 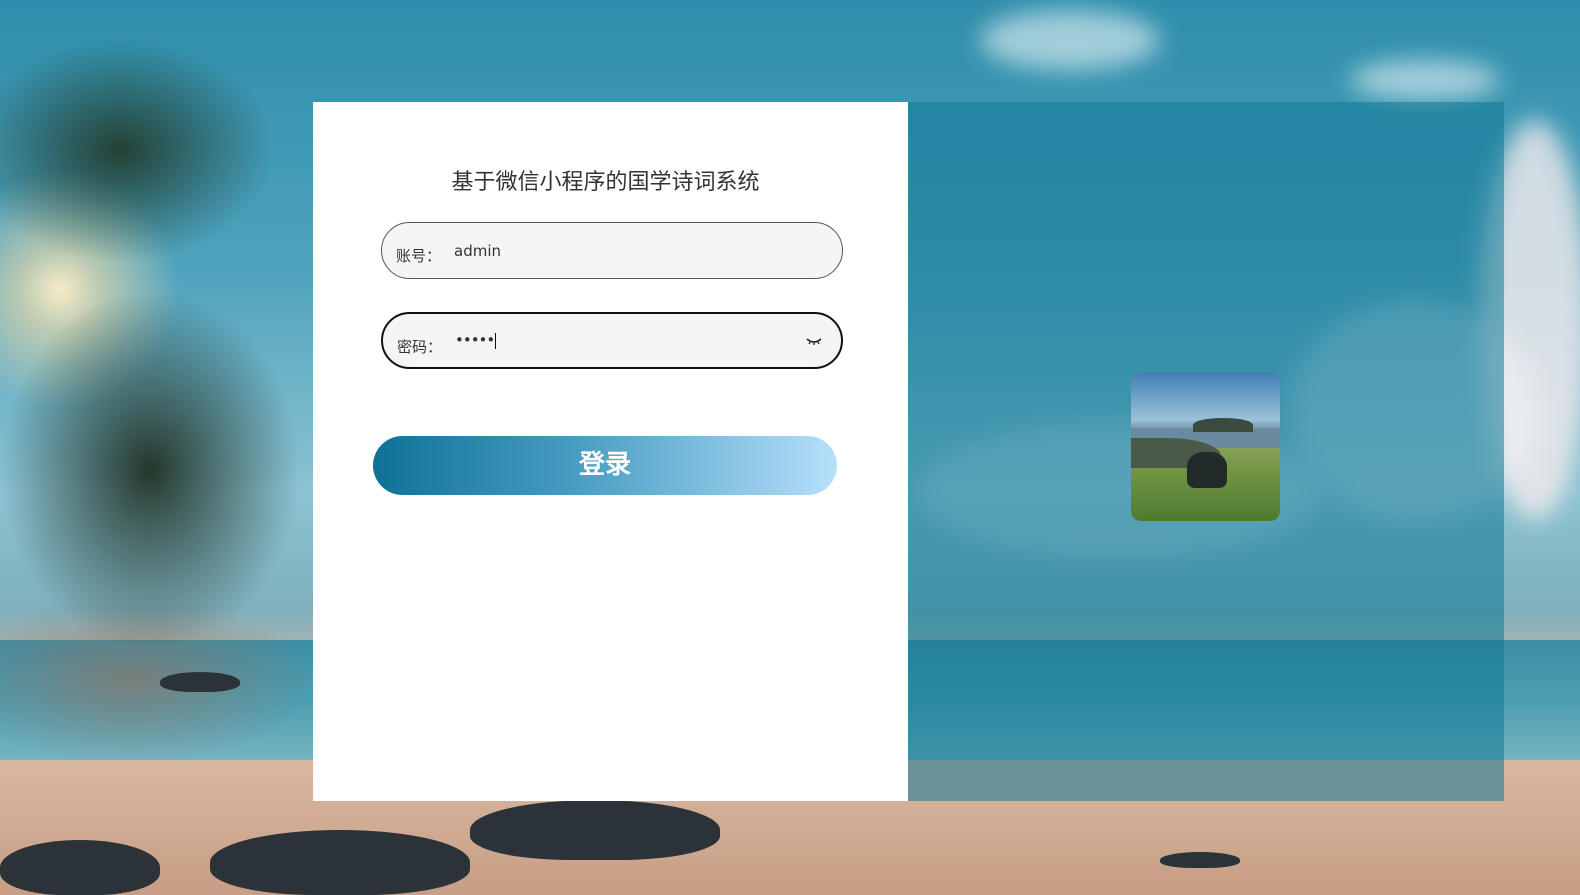 What do you see at coordinates (1207, 470) in the screenshot?
I see `photo-person` at bounding box center [1207, 470].